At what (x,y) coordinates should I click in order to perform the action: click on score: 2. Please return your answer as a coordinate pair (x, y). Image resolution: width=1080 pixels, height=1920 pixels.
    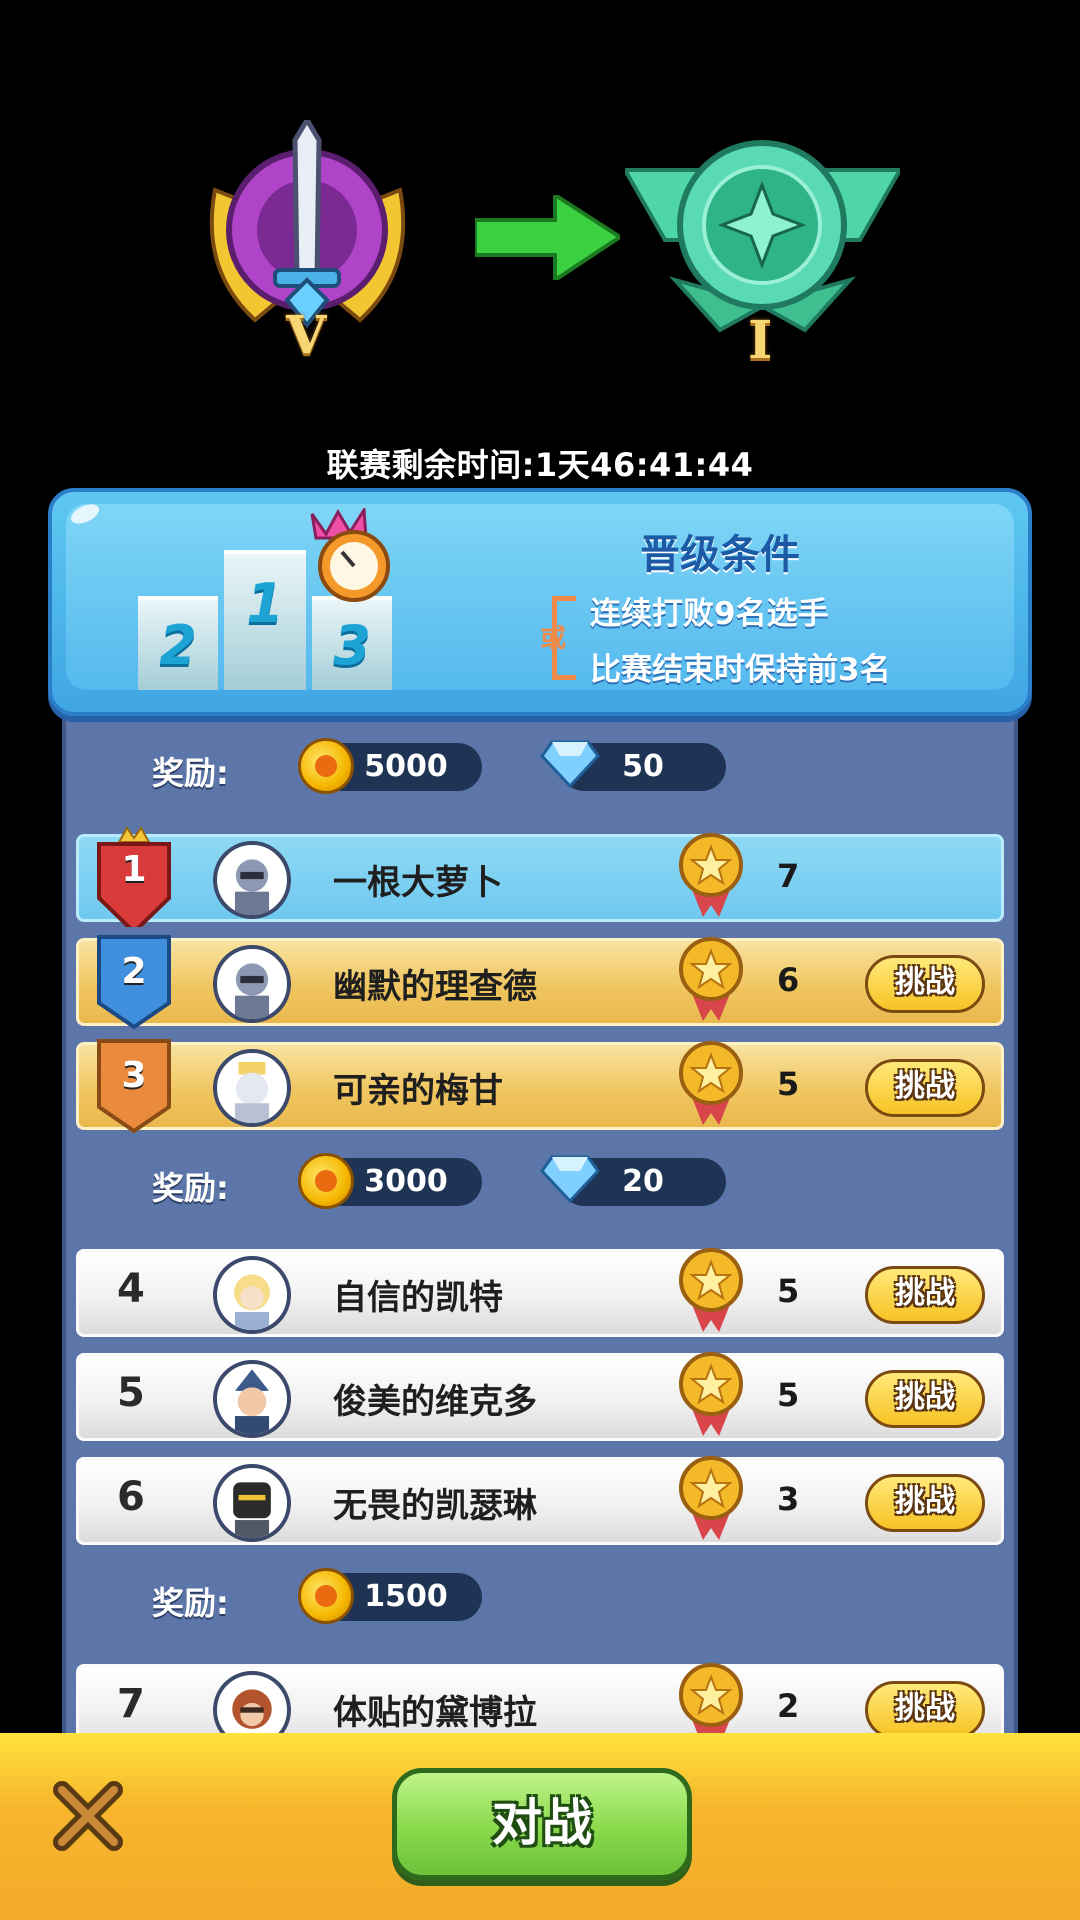
    Looking at the image, I should click on (788, 1706).